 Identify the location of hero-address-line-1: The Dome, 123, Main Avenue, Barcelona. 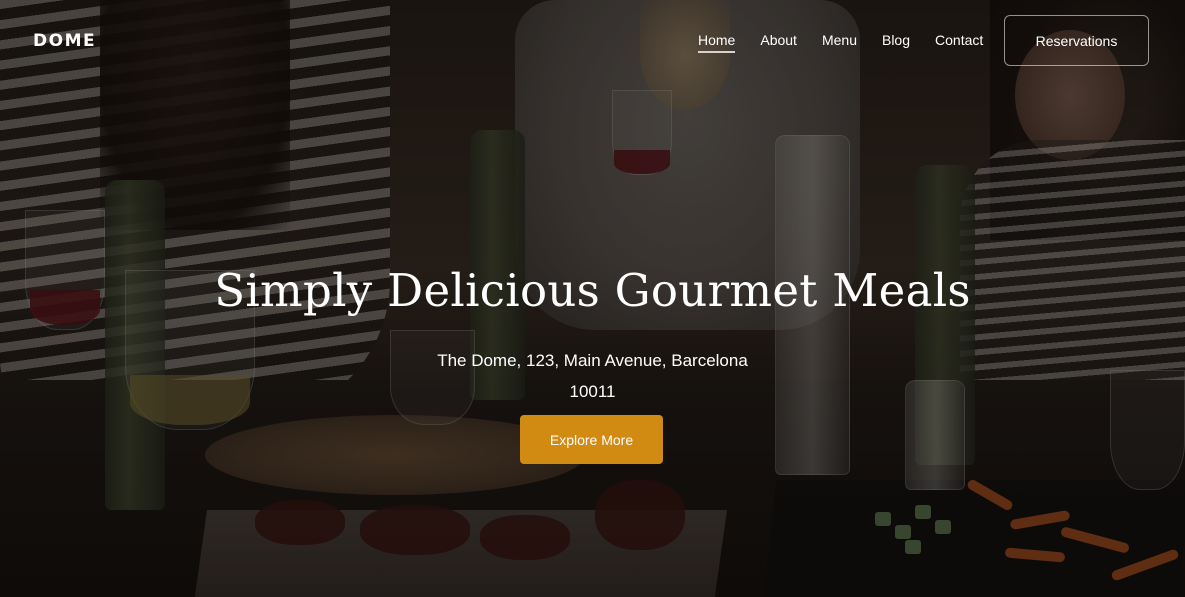
(592, 360).